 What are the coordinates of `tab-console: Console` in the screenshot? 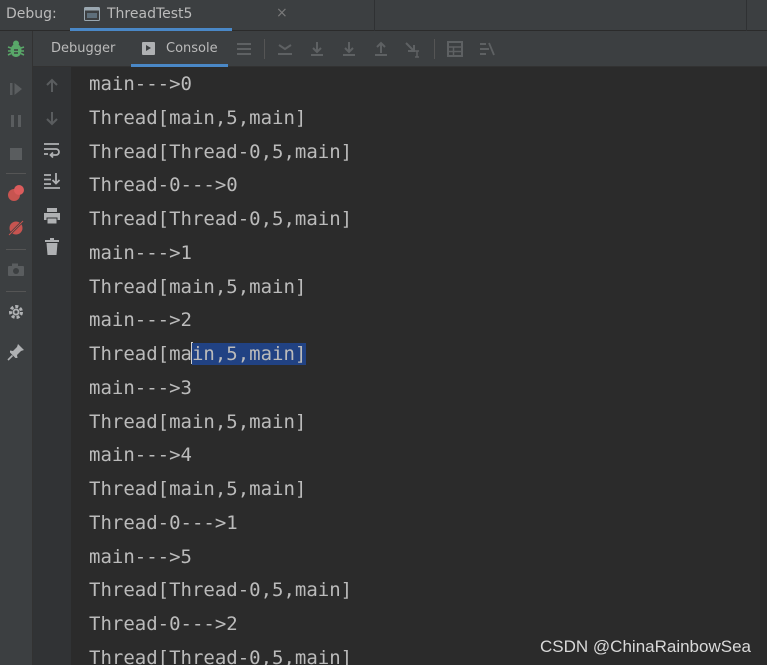 It's located at (179, 49).